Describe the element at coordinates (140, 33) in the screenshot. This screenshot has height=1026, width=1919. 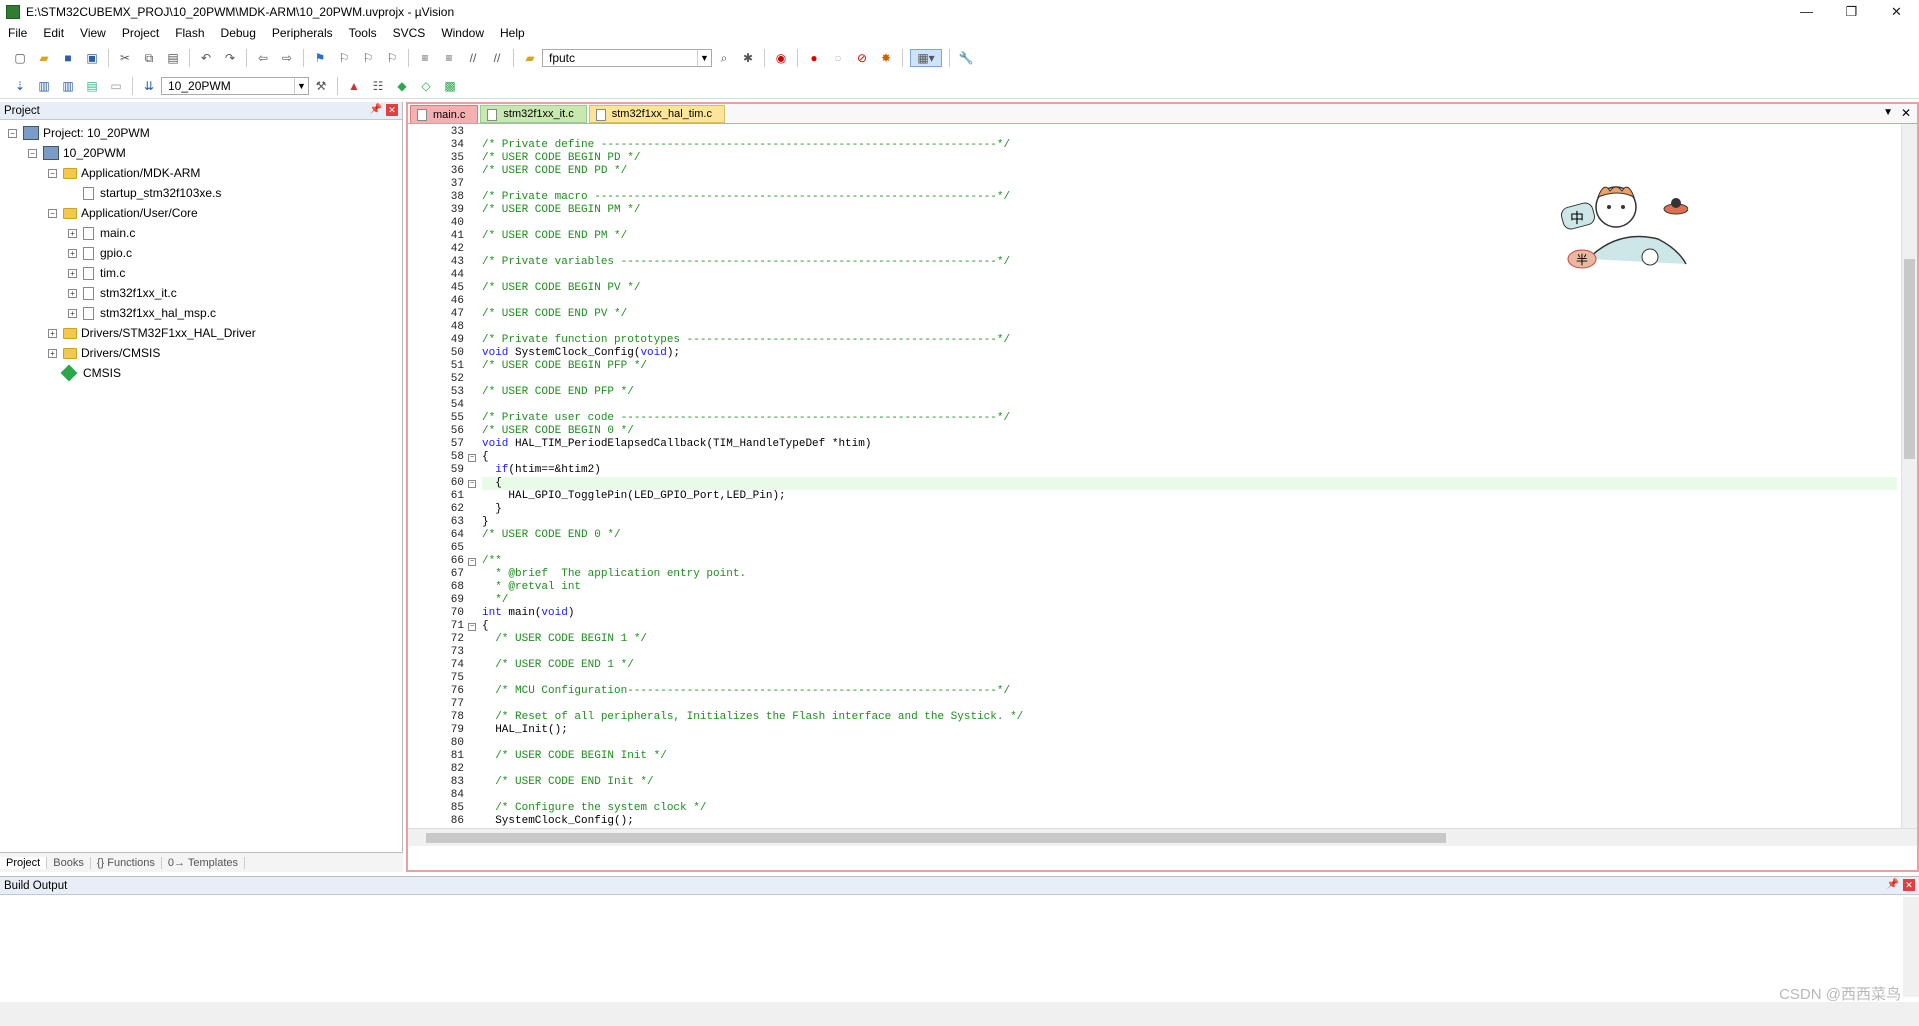
I see `menu-project: Project` at that location.